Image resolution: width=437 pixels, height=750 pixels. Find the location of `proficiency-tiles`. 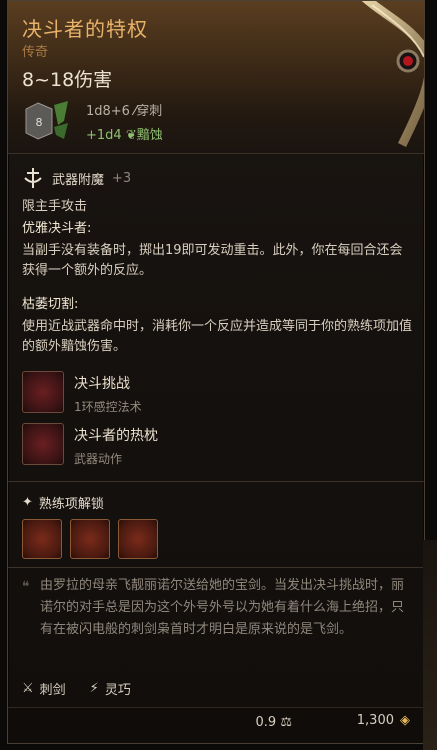

proficiency-tiles is located at coordinates (90, 539).